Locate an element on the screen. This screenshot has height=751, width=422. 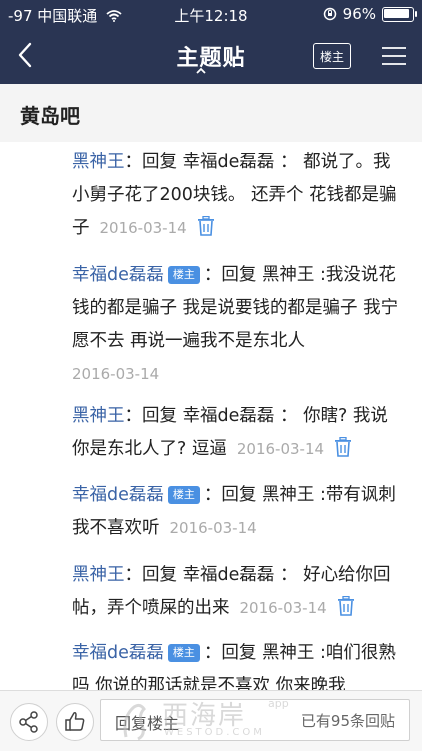
only-op-button: 楼主 is located at coordinates (332, 56).